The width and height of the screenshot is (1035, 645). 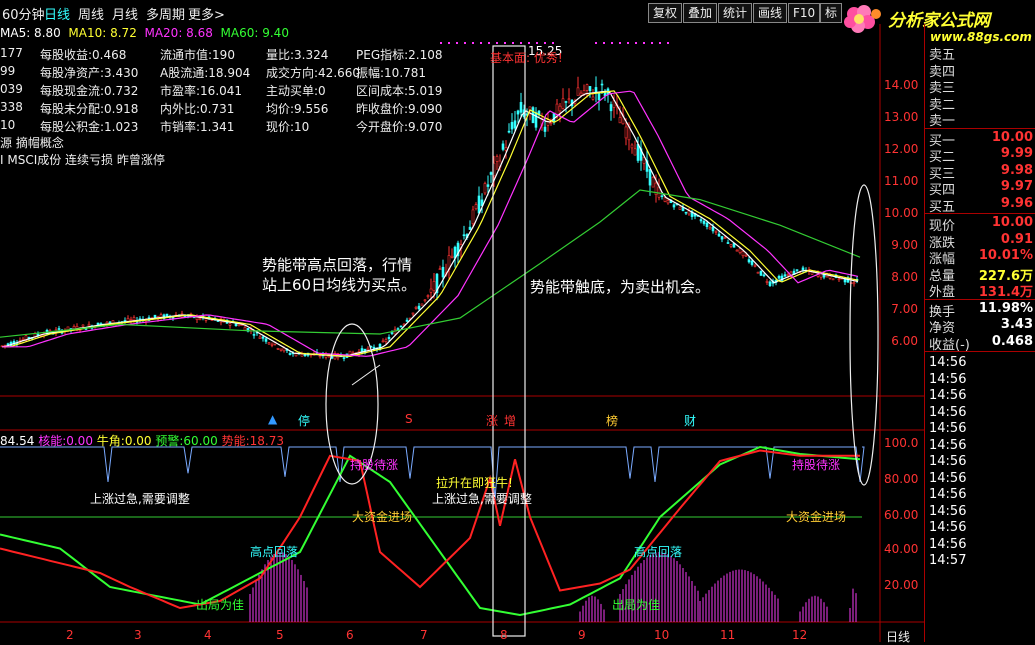 I want to click on marker-s: S, so click(x=409, y=419).